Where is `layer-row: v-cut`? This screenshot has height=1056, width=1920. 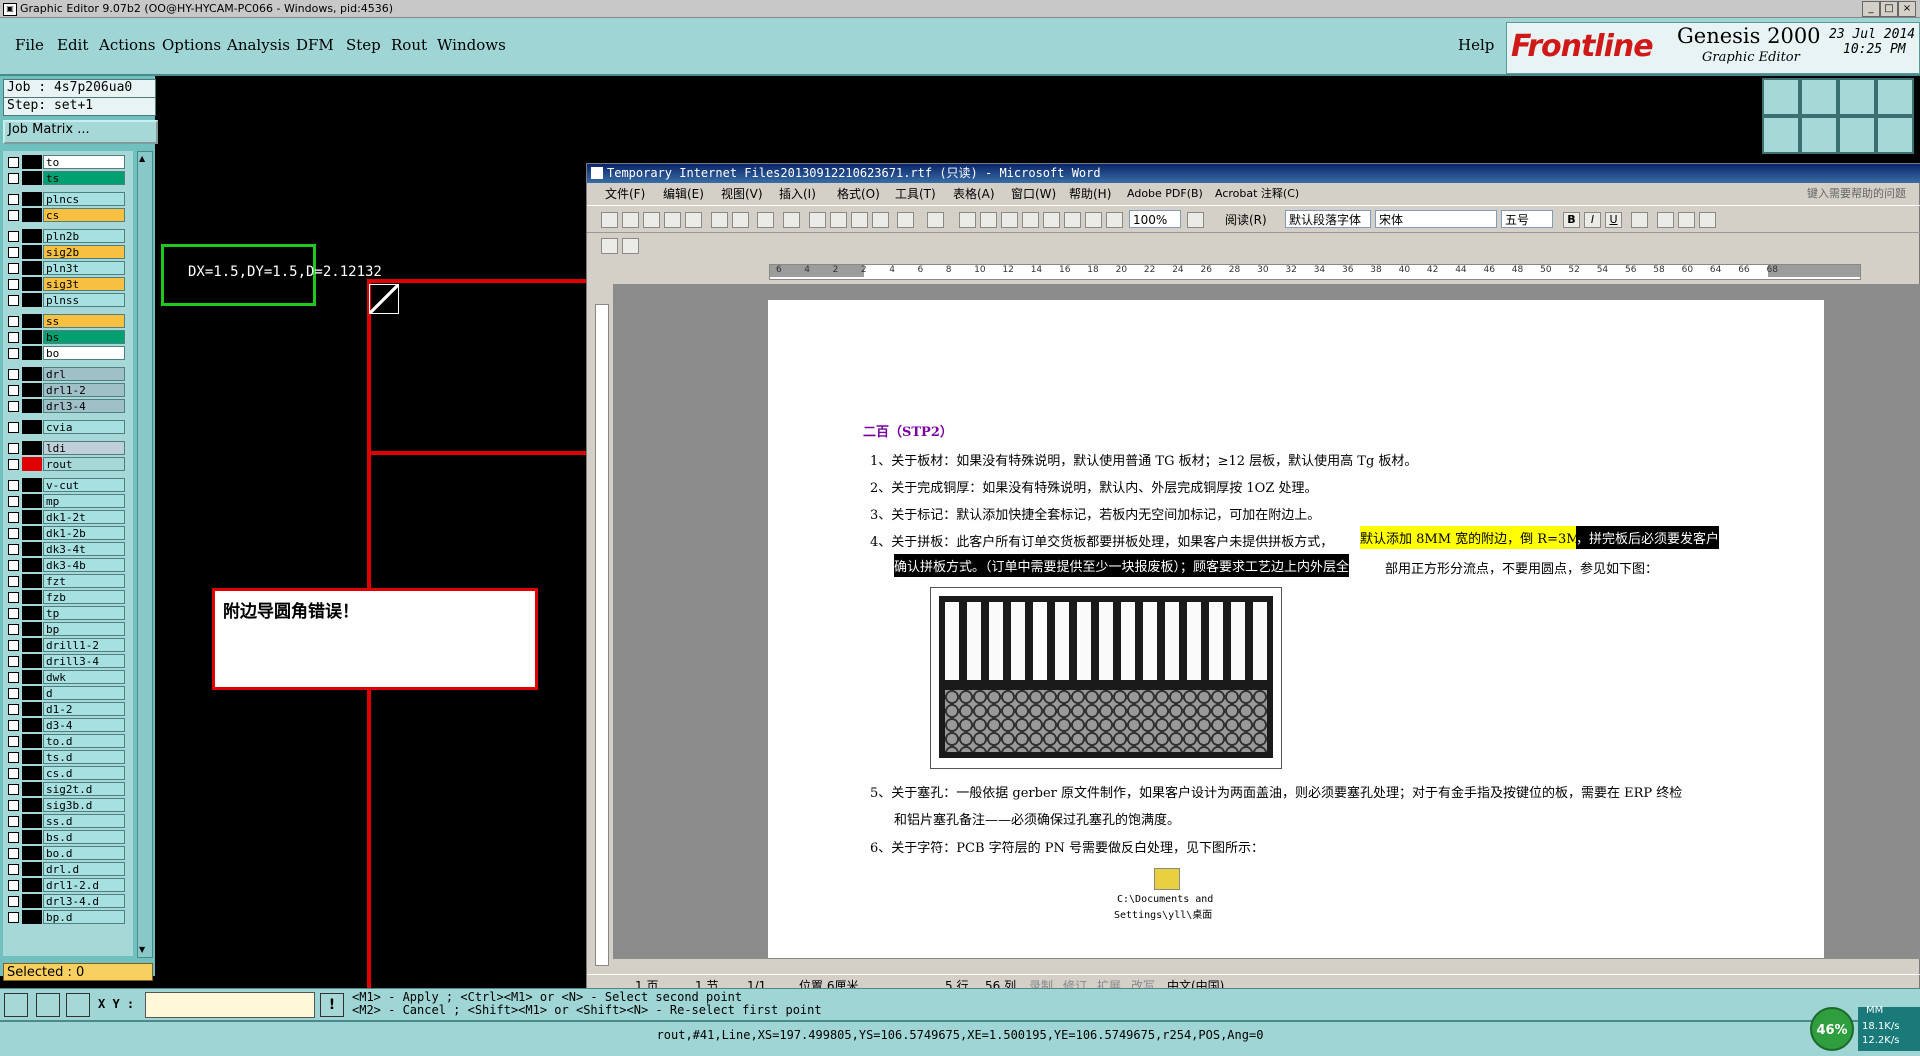
layer-row: v-cut is located at coordinates (66, 485).